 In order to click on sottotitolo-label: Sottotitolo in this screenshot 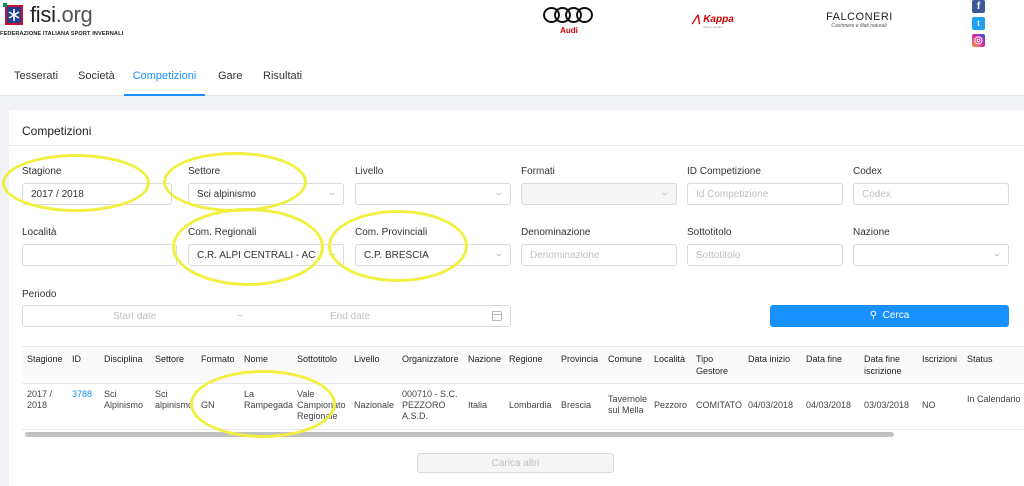, I will do `click(709, 232)`.